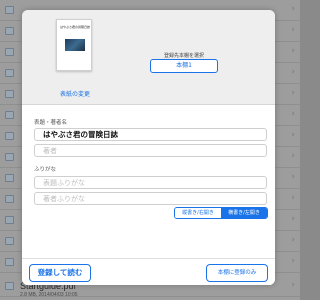 The image size is (320, 300). I want to click on change-cover-link: 表紙の変更, so click(75, 93).